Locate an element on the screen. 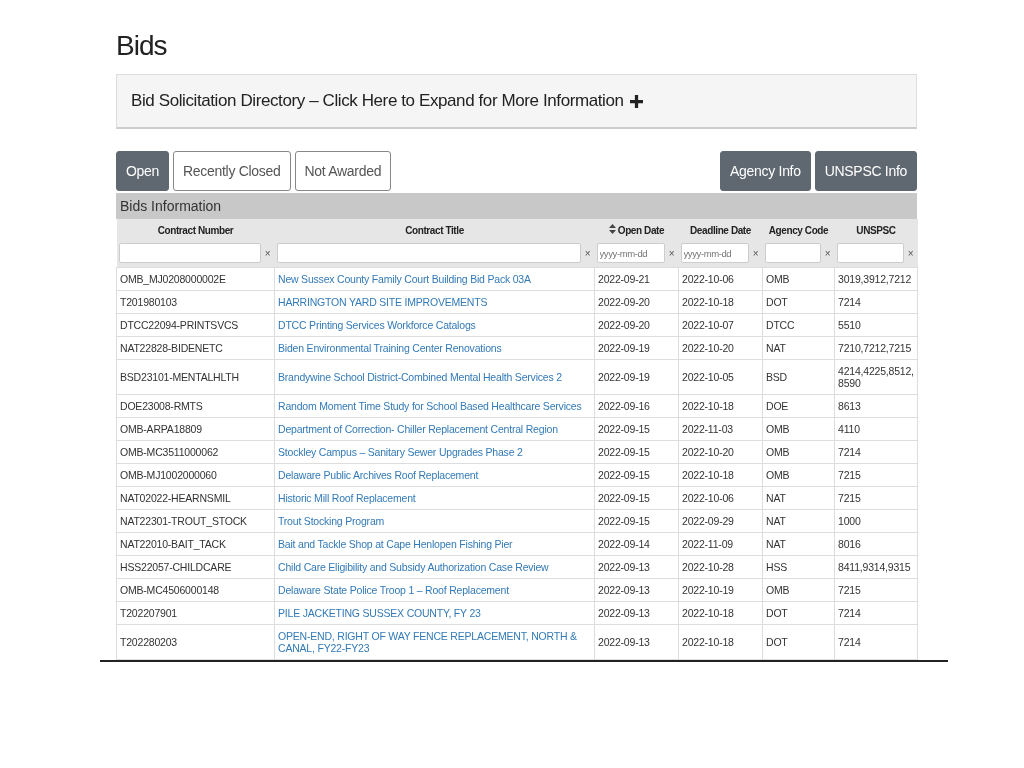  table-cell: 8411,9314,9315 is located at coordinates (876, 567).